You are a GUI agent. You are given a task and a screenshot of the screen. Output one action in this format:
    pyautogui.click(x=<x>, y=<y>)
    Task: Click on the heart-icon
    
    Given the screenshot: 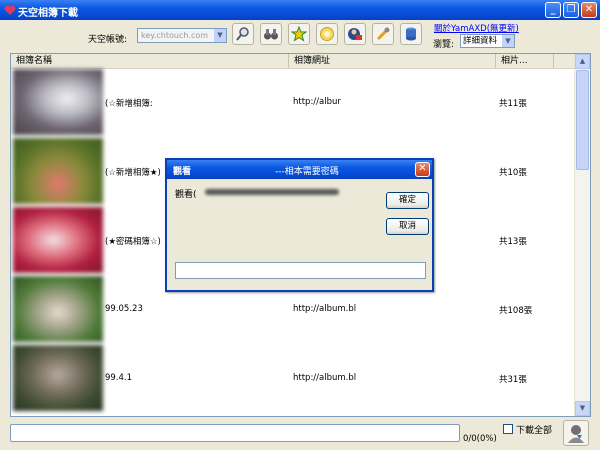 What is the action you would take?
    pyautogui.click(x=10, y=10)
    